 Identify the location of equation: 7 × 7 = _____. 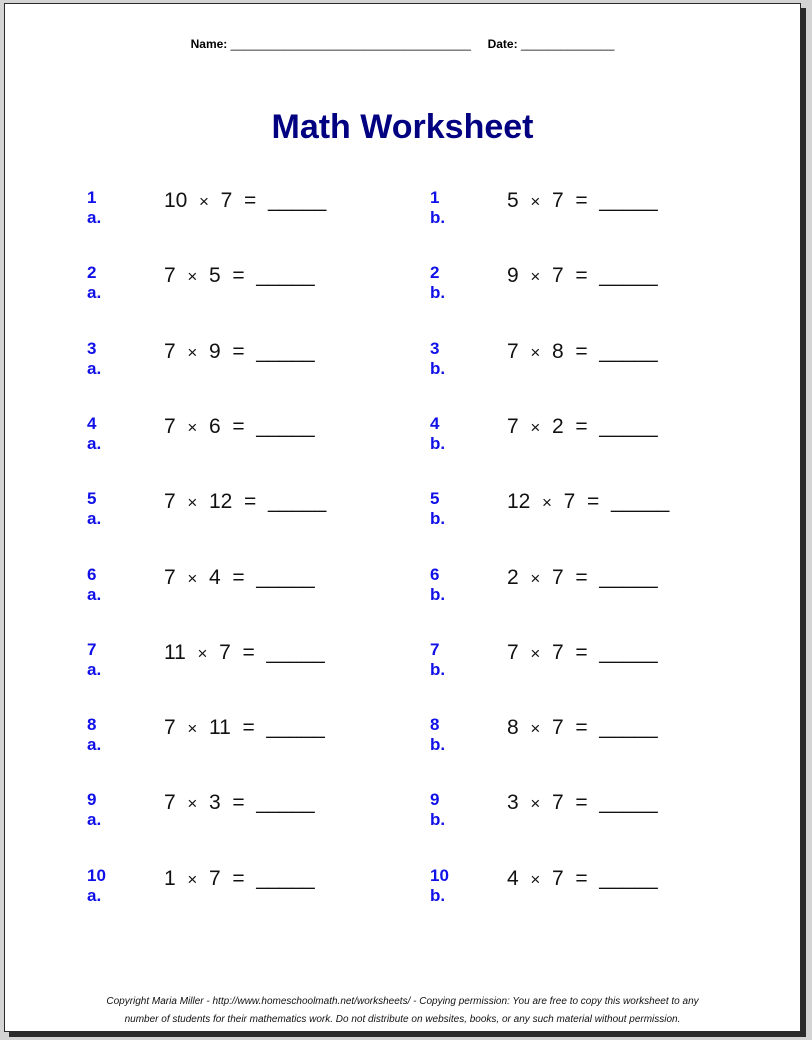
(582, 653).